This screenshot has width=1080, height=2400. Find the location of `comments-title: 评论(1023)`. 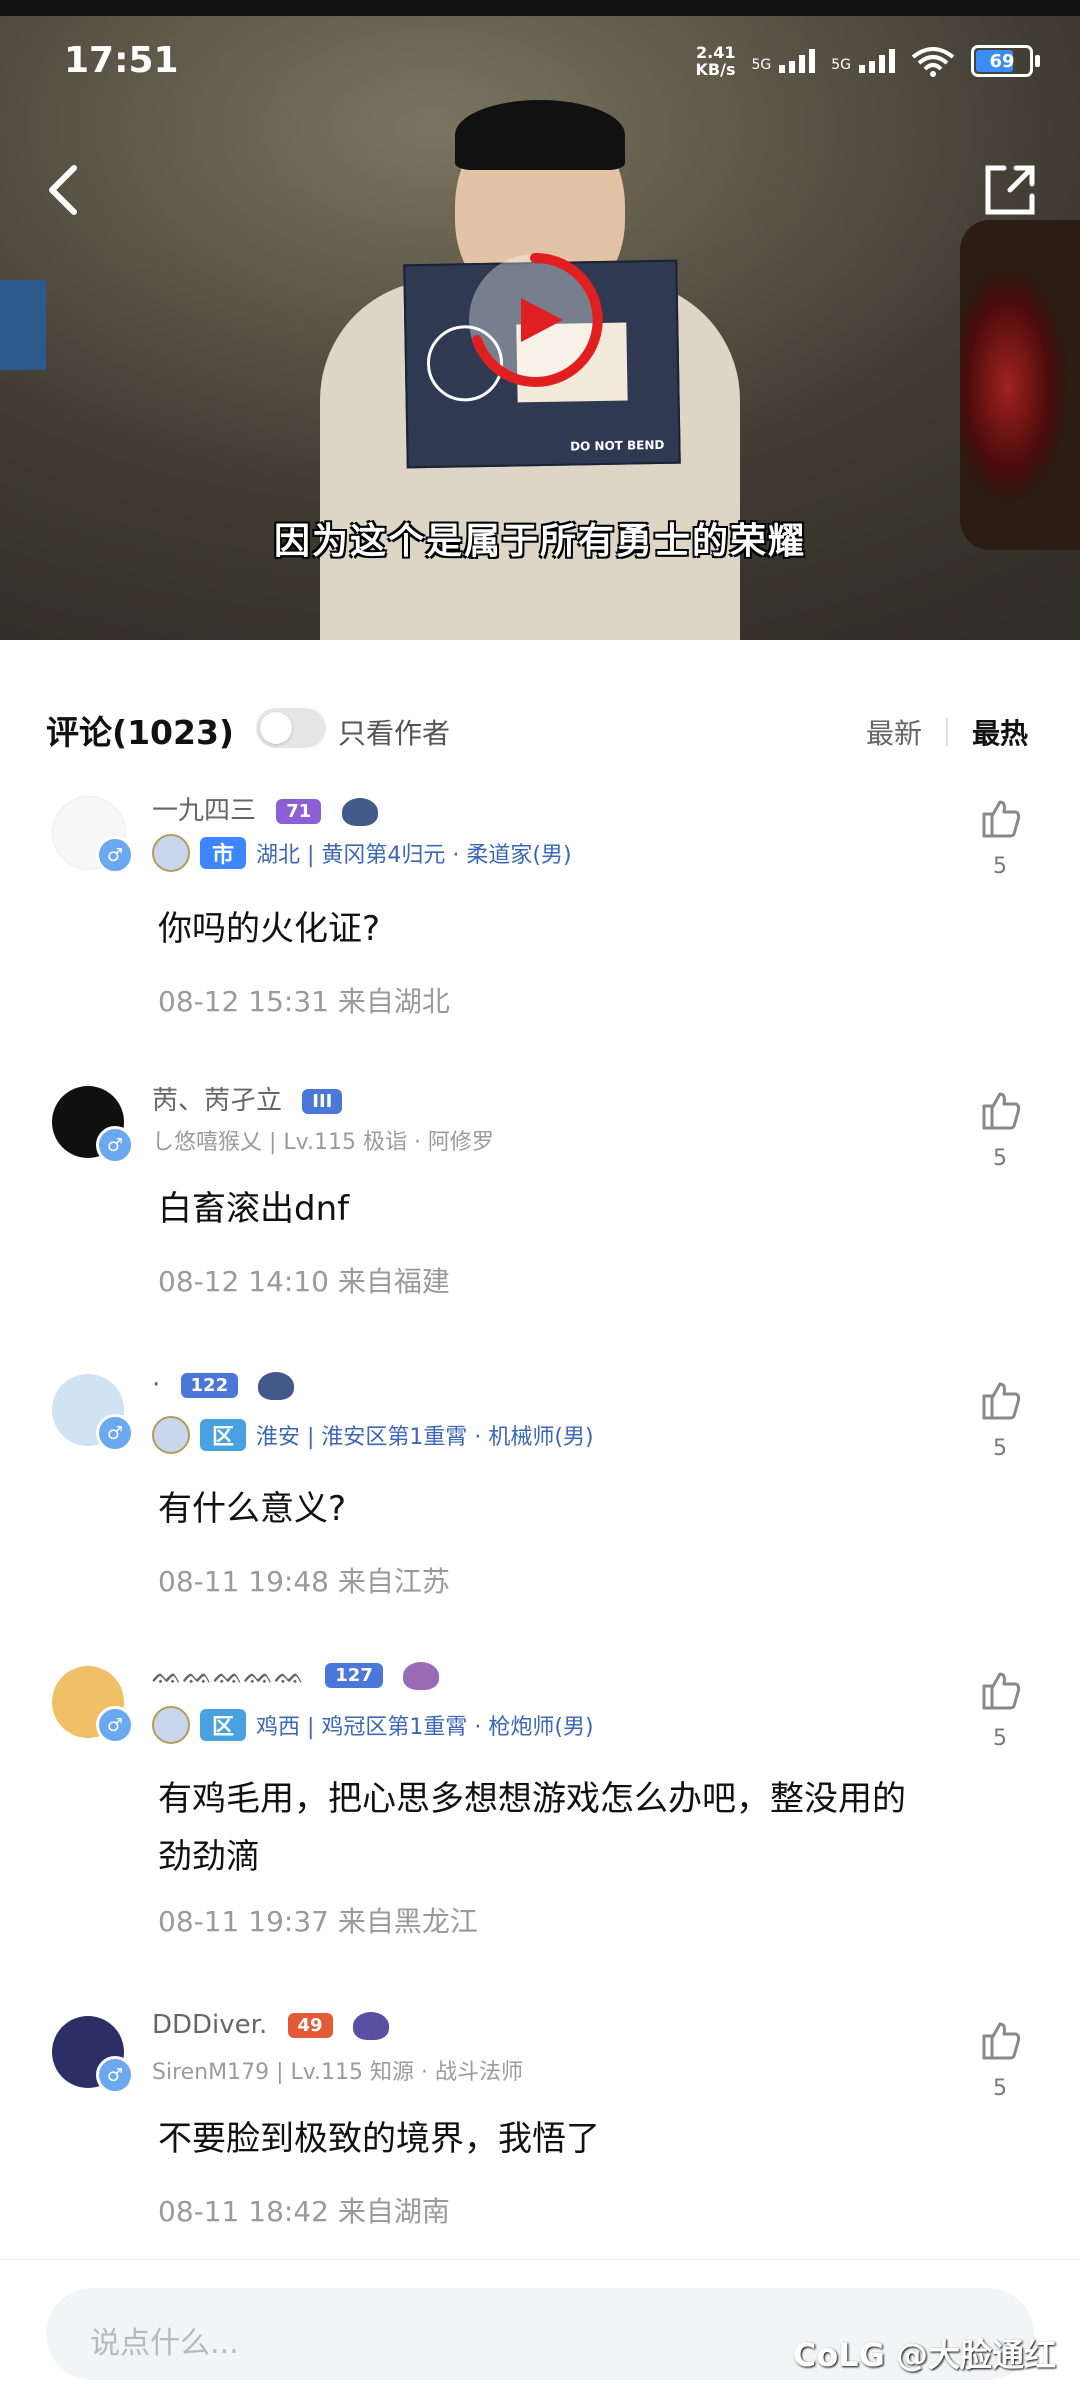

comments-title: 评论(1023) is located at coordinates (140, 732).